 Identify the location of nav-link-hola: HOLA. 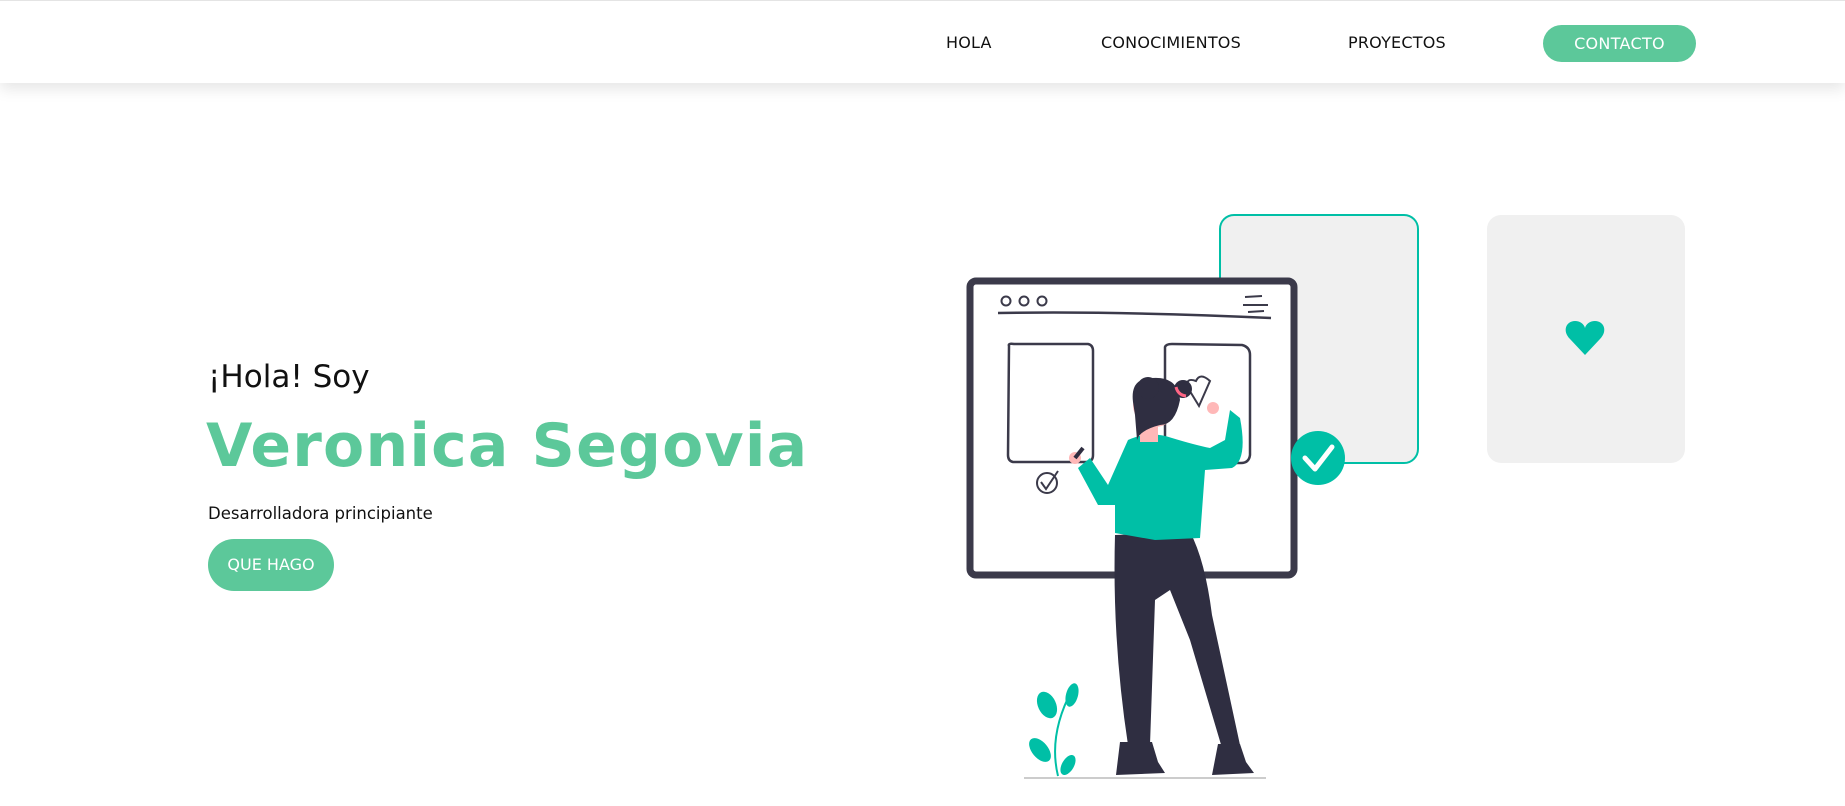
(969, 42).